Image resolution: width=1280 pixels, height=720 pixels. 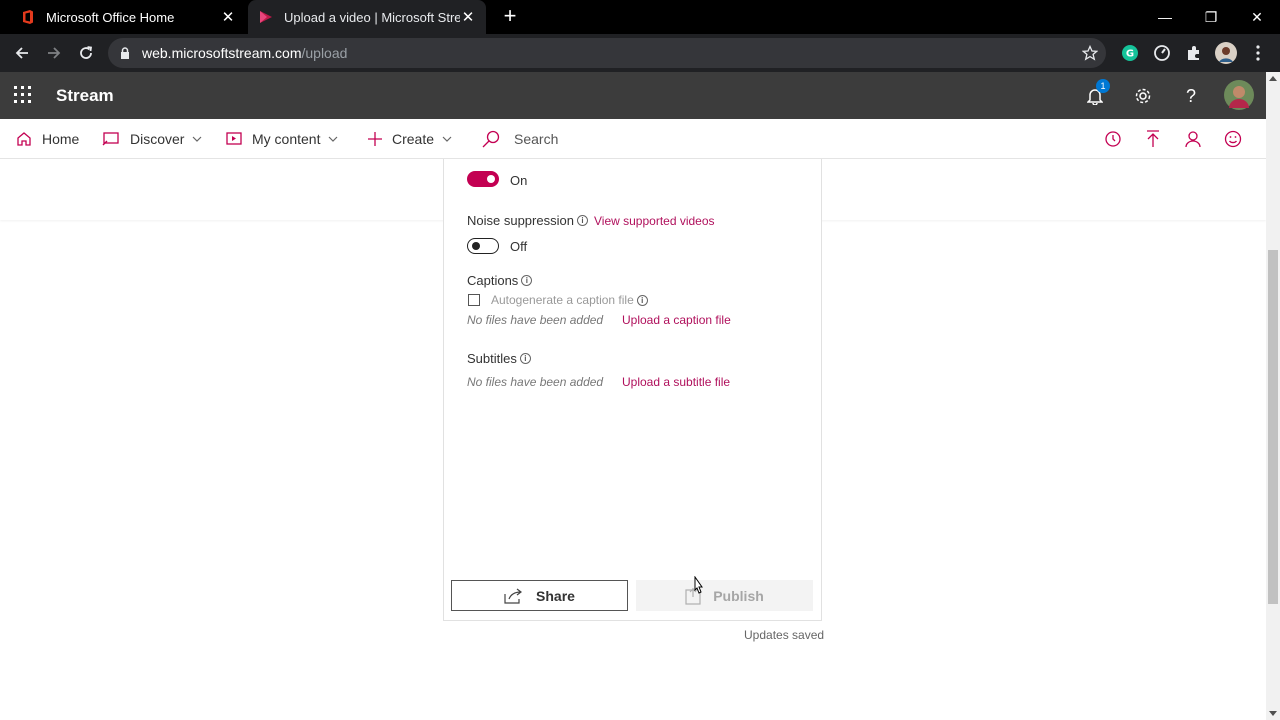 I want to click on share-icon, so click(x=513, y=596).